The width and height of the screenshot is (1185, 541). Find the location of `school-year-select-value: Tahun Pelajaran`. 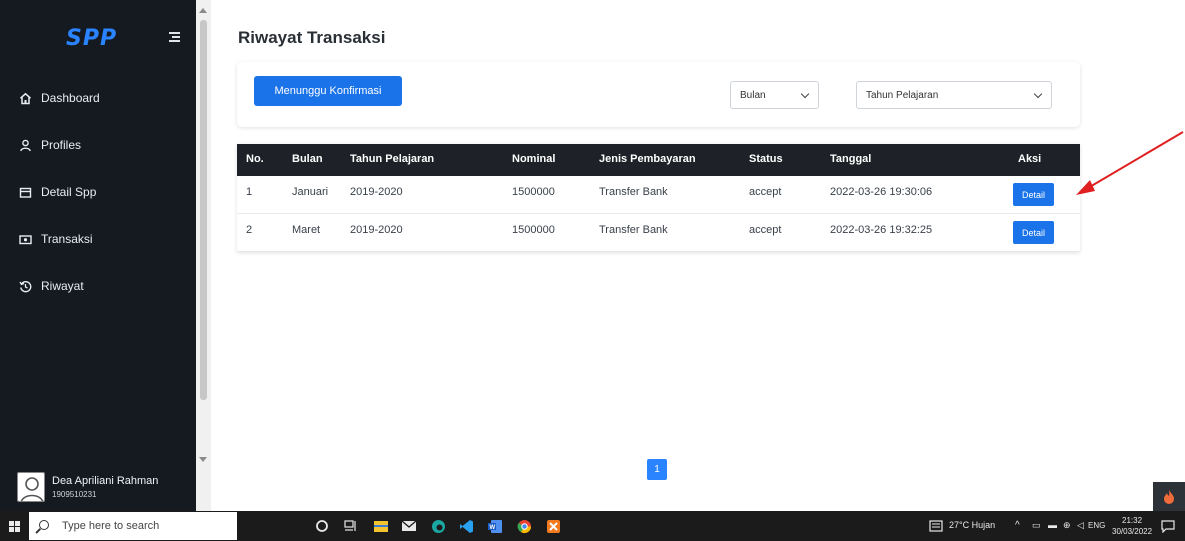

school-year-select-value: Tahun Pelajaran is located at coordinates (902, 95).